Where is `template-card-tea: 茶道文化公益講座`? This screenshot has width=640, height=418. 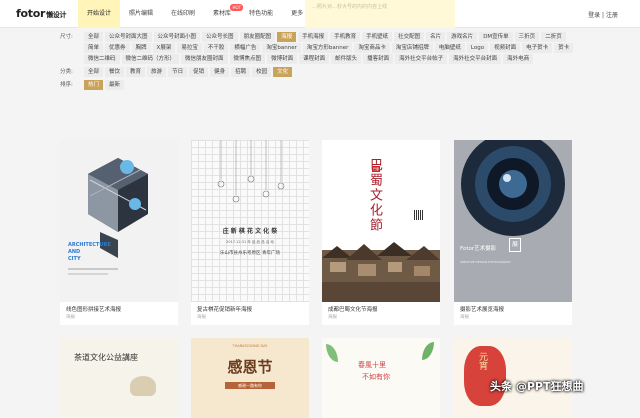 template-card-tea: 茶道文化公益講座 is located at coordinates (119, 378).